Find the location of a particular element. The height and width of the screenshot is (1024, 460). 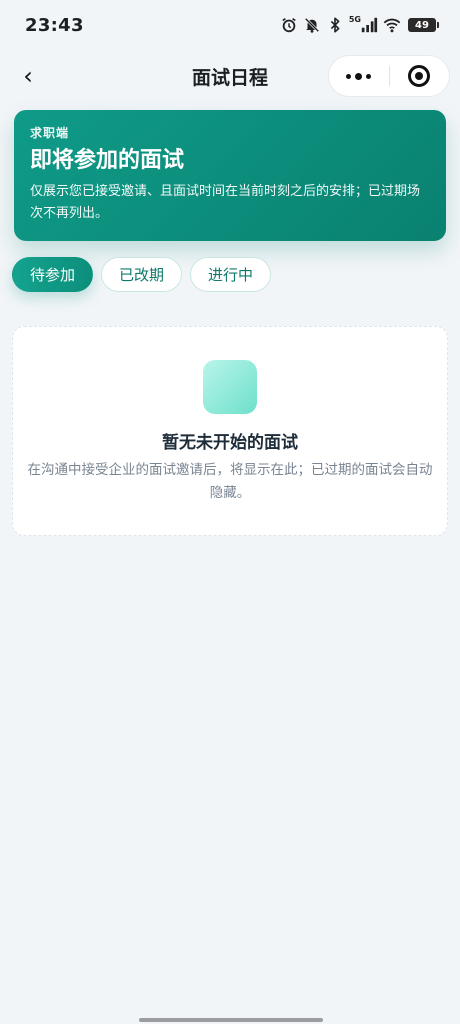

empty-state-icon is located at coordinates (230, 387).